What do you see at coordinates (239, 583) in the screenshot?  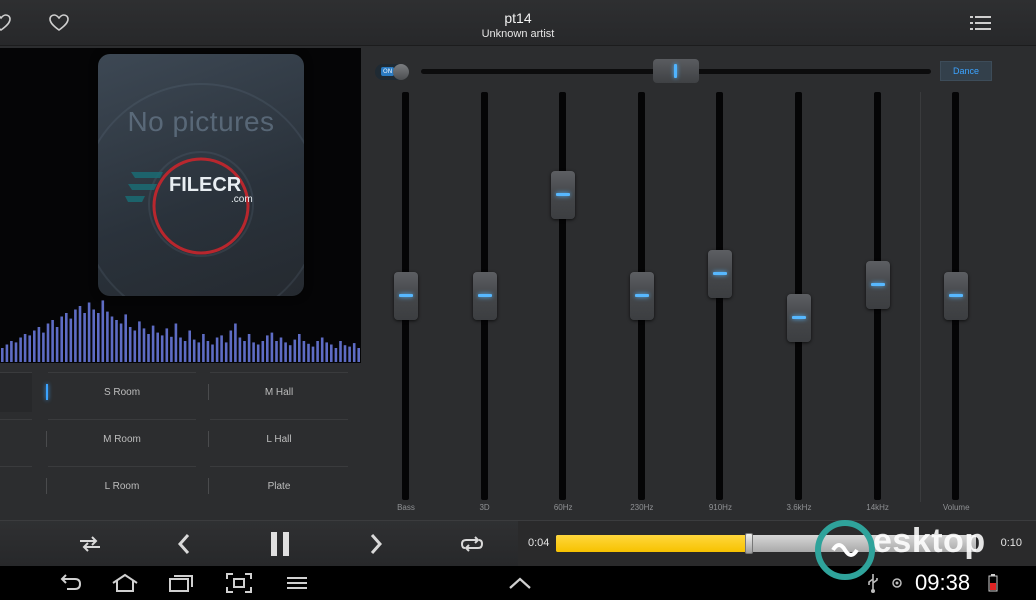 I see `screenshot-icon` at bounding box center [239, 583].